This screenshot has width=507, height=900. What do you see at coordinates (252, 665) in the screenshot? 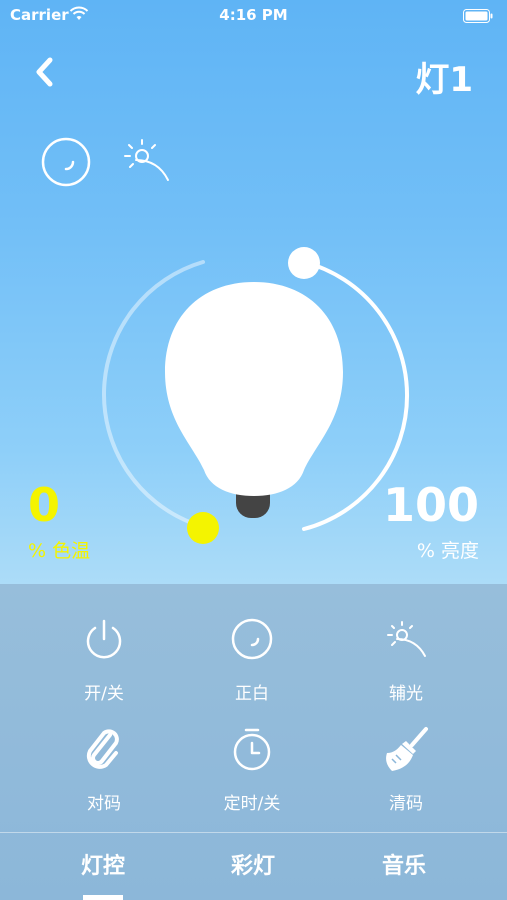
I see `white-light-button: 正白` at bounding box center [252, 665].